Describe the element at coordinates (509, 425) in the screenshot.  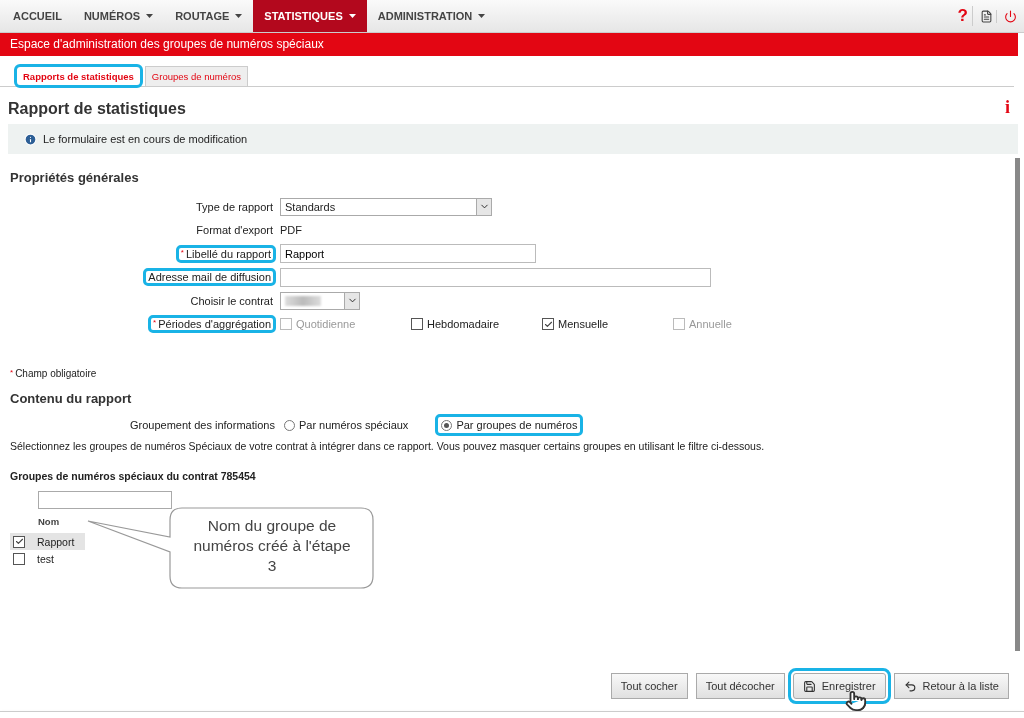
I see `radio-option: Par groupes de numéros` at that location.